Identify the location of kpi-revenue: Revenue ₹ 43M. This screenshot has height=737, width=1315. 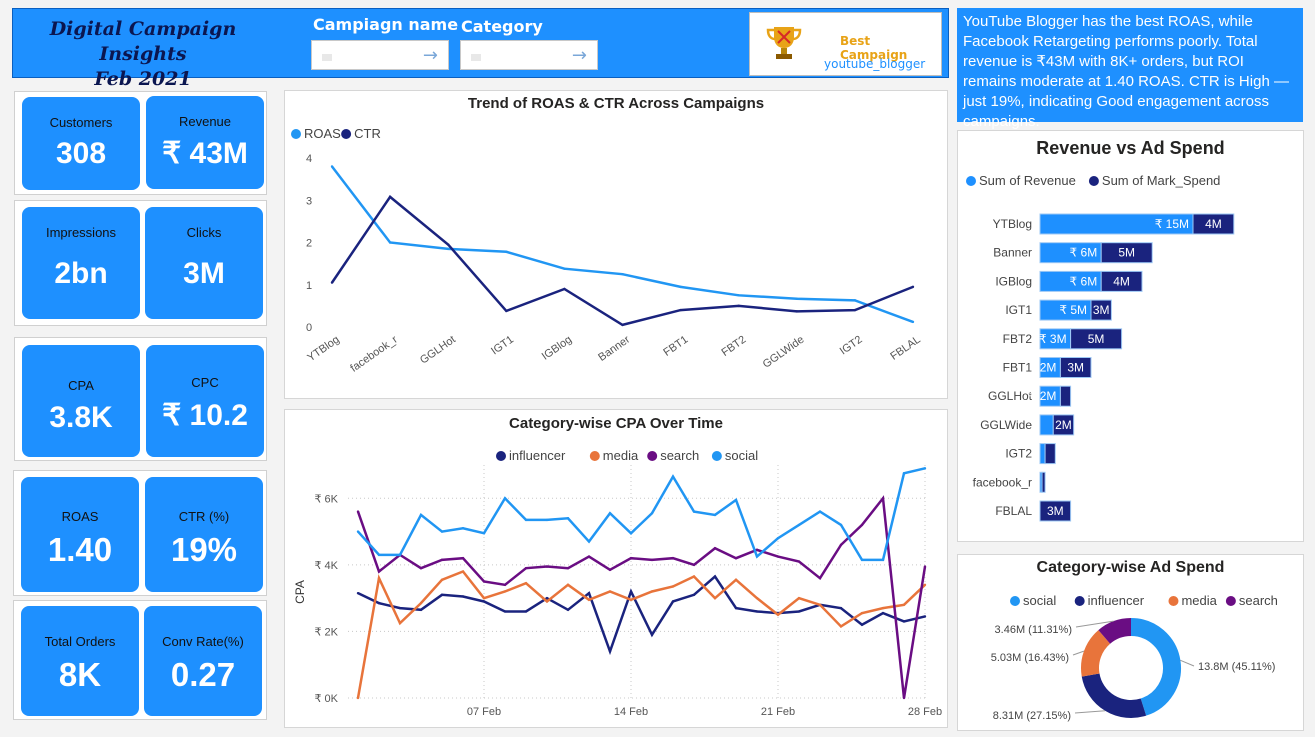
(205, 142).